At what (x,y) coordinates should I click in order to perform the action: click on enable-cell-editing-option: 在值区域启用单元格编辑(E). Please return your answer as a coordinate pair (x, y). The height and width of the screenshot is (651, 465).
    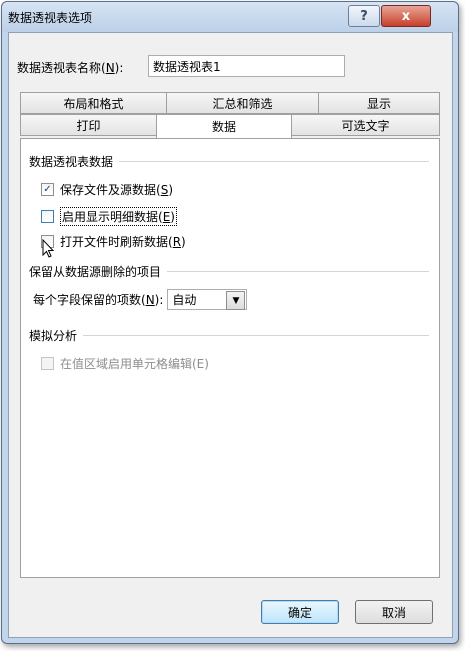
    Looking at the image, I should click on (125, 363).